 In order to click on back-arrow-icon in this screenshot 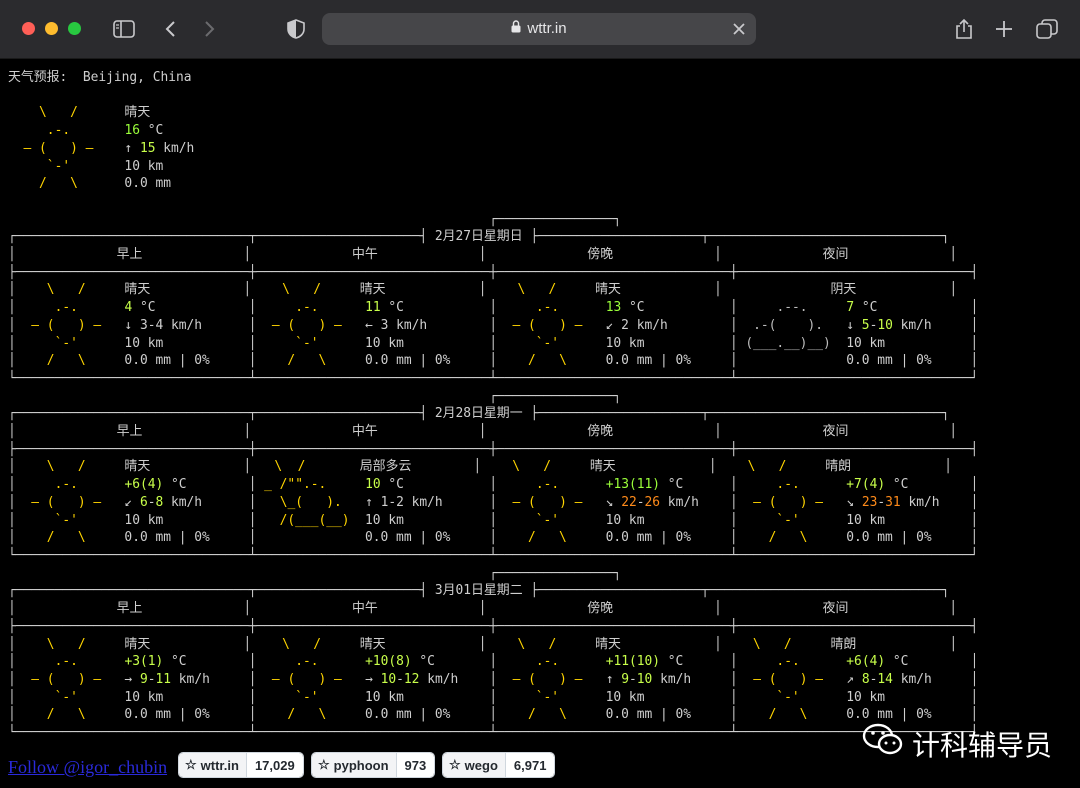, I will do `click(170, 29)`.